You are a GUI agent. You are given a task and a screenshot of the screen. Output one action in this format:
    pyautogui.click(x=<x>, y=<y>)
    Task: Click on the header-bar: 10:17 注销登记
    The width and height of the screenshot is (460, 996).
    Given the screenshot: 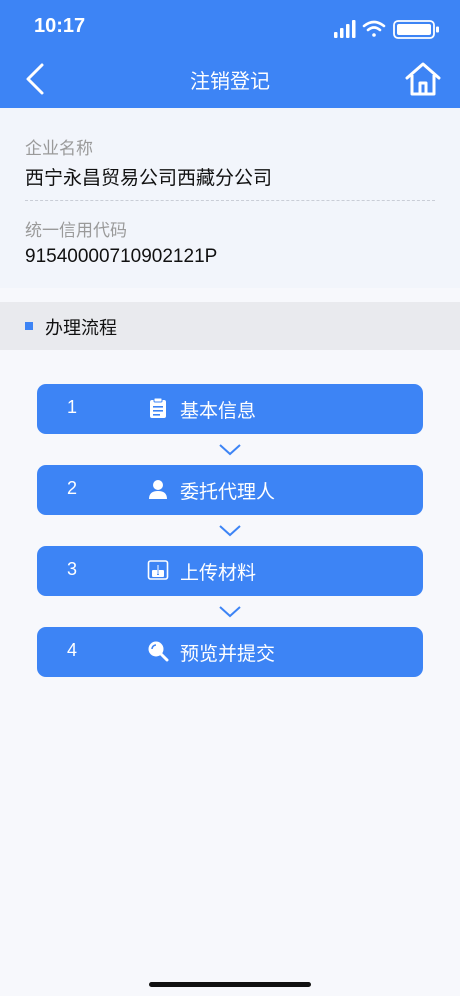 What is the action you would take?
    pyautogui.click(x=230, y=54)
    